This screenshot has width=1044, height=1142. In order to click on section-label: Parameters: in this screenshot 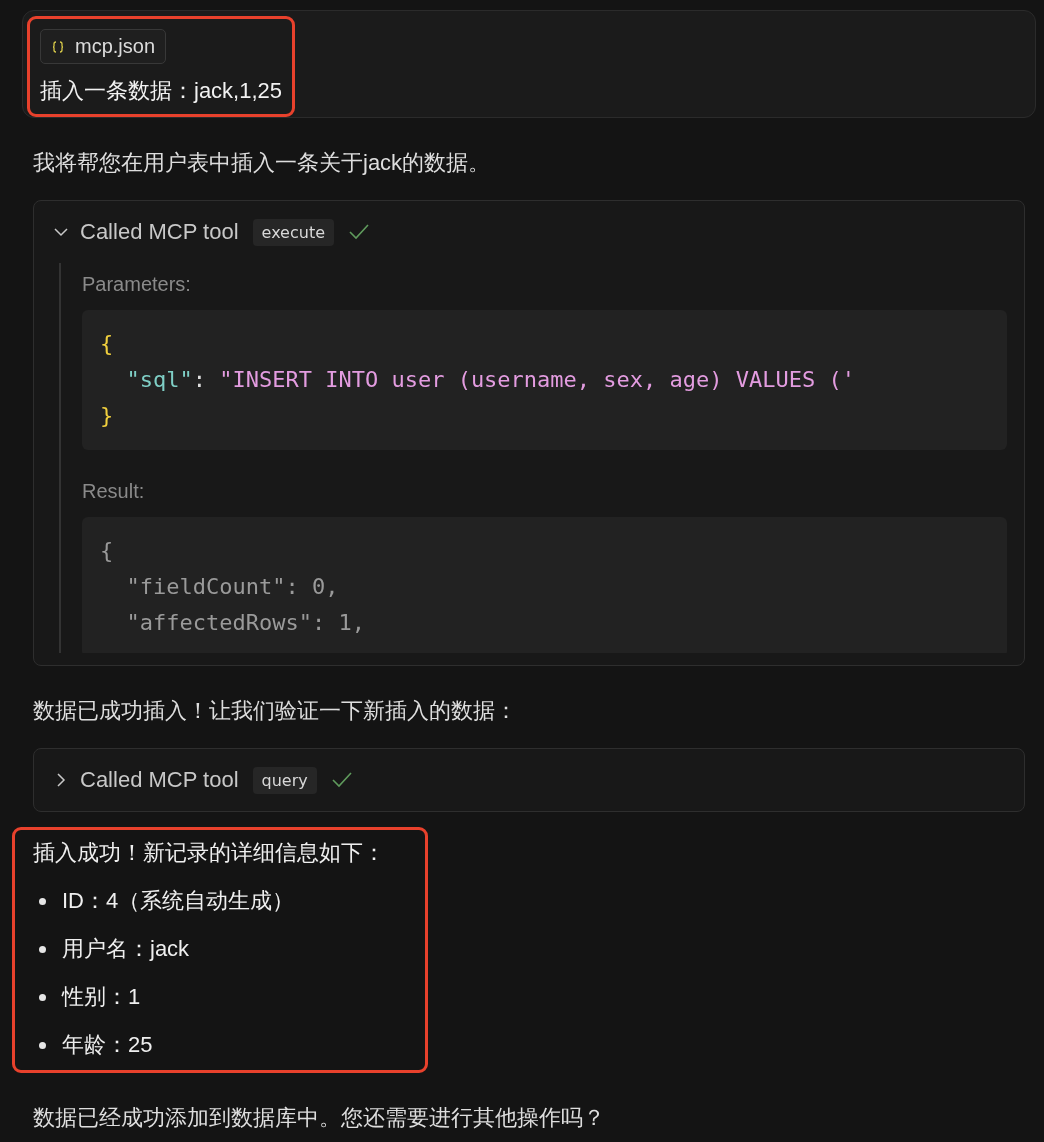, I will do `click(137, 284)`.